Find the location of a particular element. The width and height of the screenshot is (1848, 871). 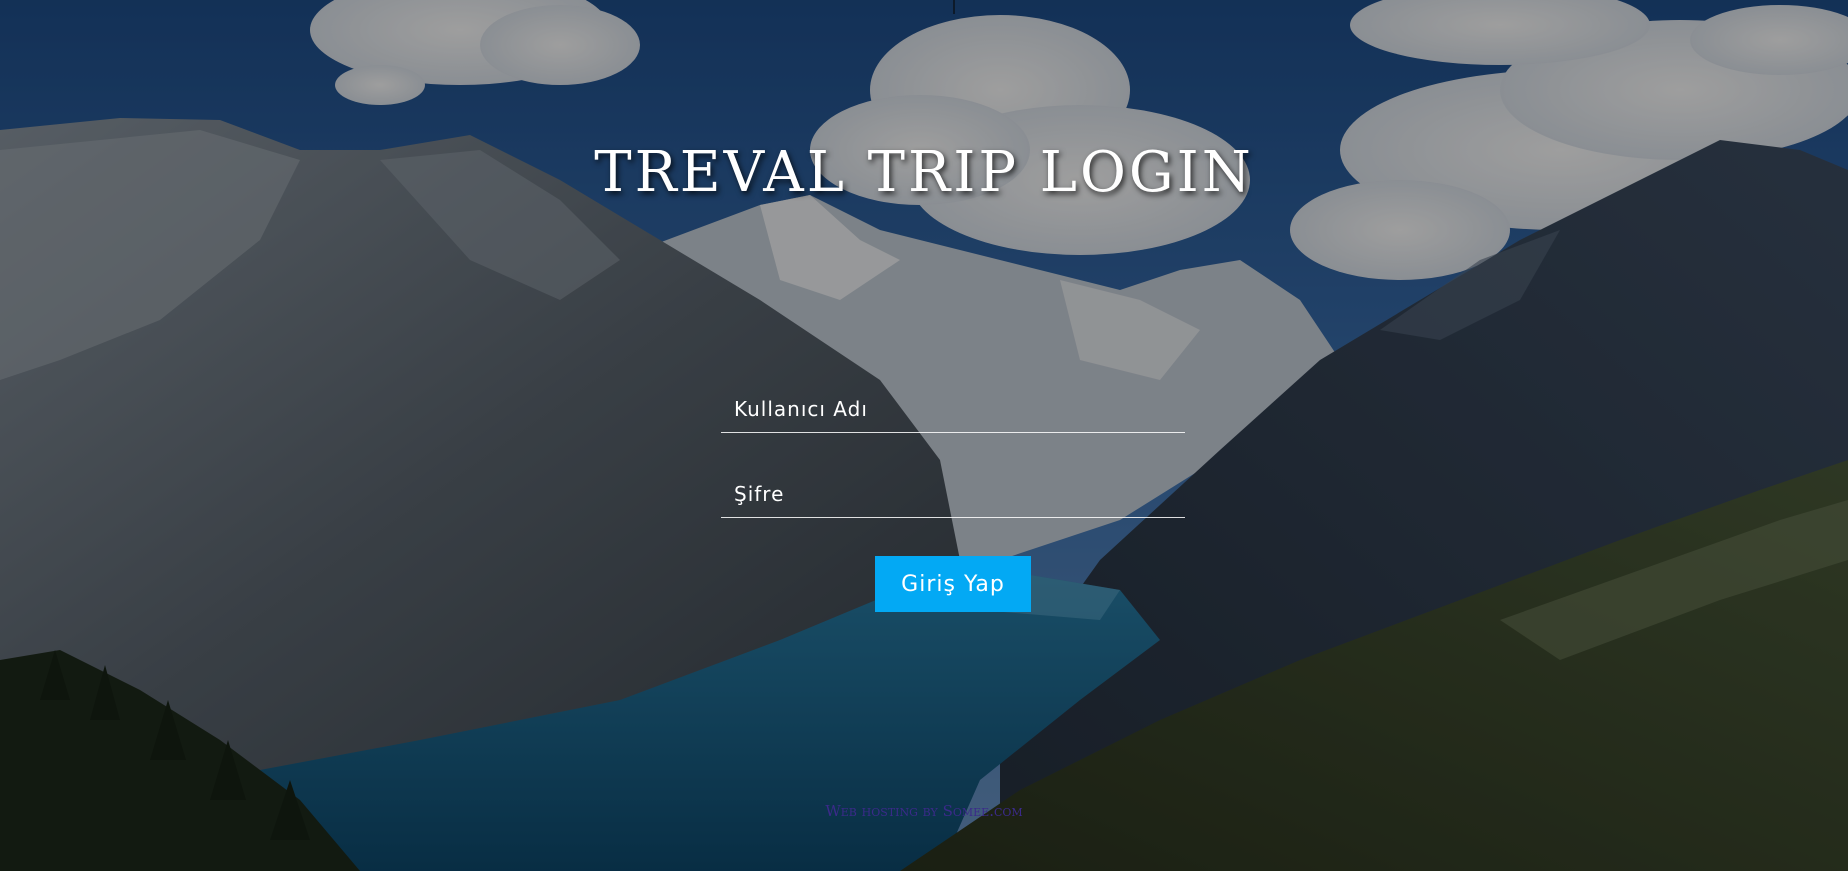

password-input is located at coordinates (953, 493).